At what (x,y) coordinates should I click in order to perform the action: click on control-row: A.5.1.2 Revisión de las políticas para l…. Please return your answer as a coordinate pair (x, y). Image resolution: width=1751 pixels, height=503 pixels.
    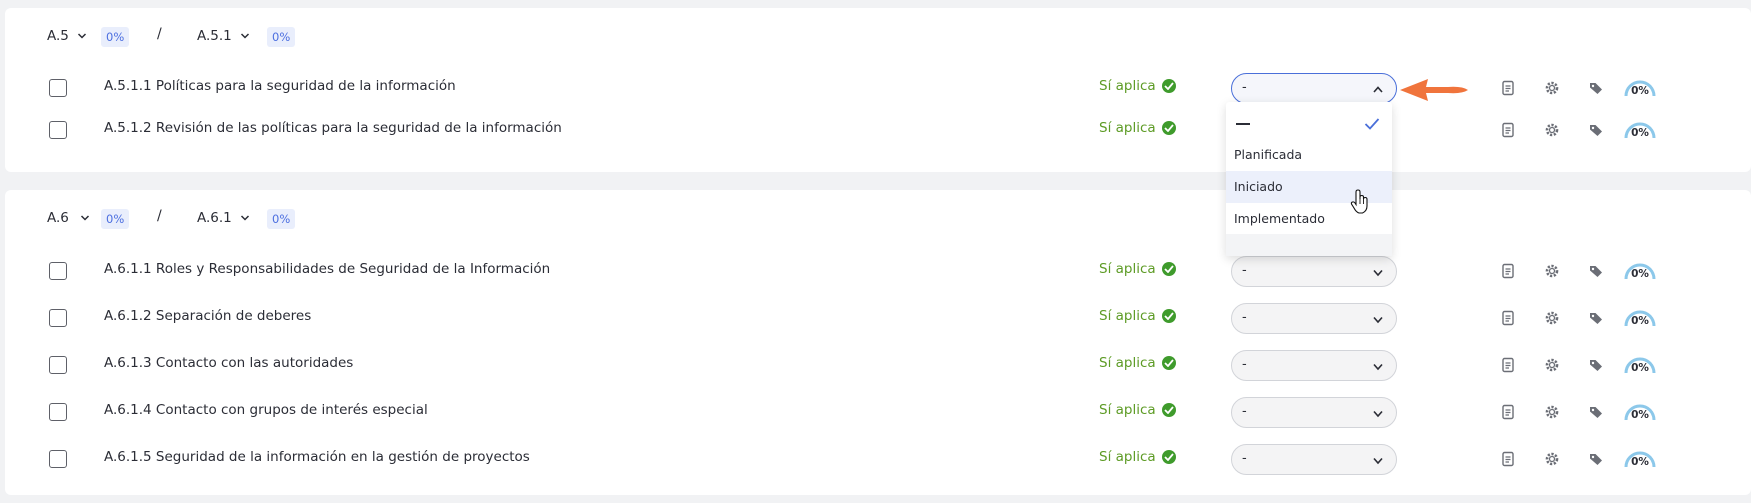
    Looking at the image, I should click on (878, 130).